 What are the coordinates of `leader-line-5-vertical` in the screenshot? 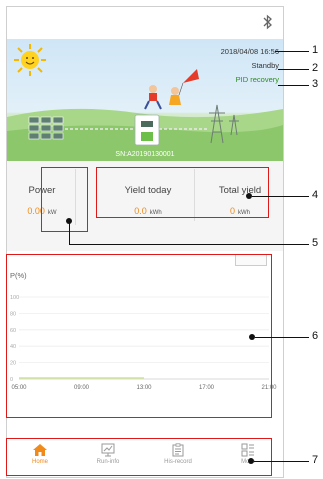 It's located at (69, 233).